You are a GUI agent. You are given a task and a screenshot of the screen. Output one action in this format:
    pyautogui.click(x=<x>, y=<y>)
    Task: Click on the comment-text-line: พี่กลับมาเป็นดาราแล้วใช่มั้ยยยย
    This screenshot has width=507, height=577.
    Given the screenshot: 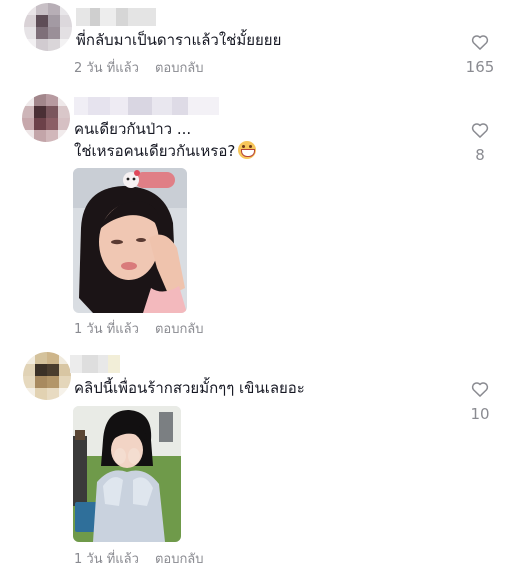 What is the action you would take?
    pyautogui.click(x=179, y=40)
    